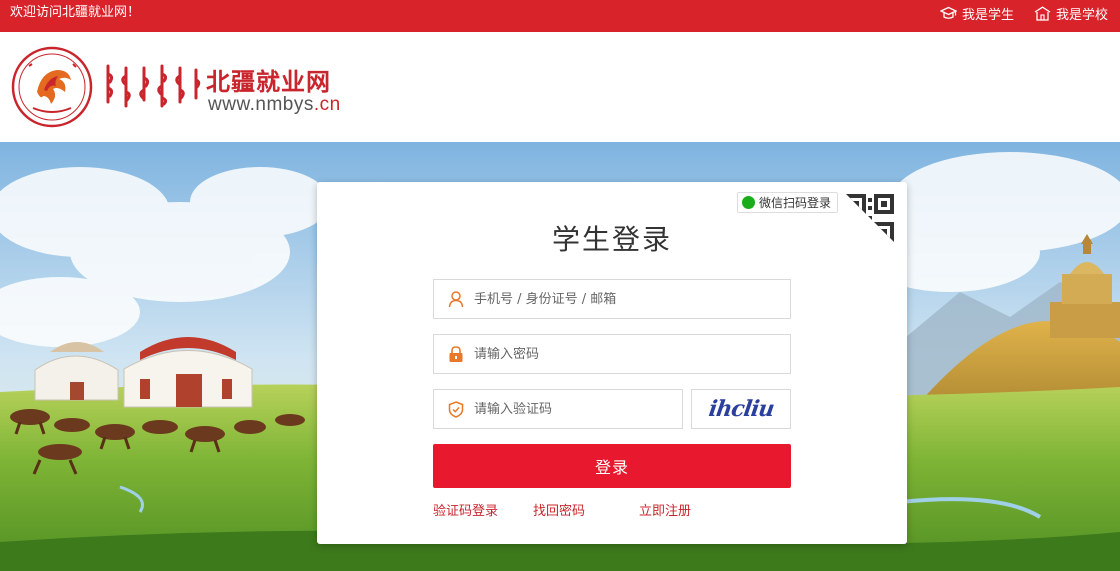 The height and width of the screenshot is (571, 1120). What do you see at coordinates (1023, 13) in the screenshot?
I see `top-links: 我是学生 我是学校` at bounding box center [1023, 13].